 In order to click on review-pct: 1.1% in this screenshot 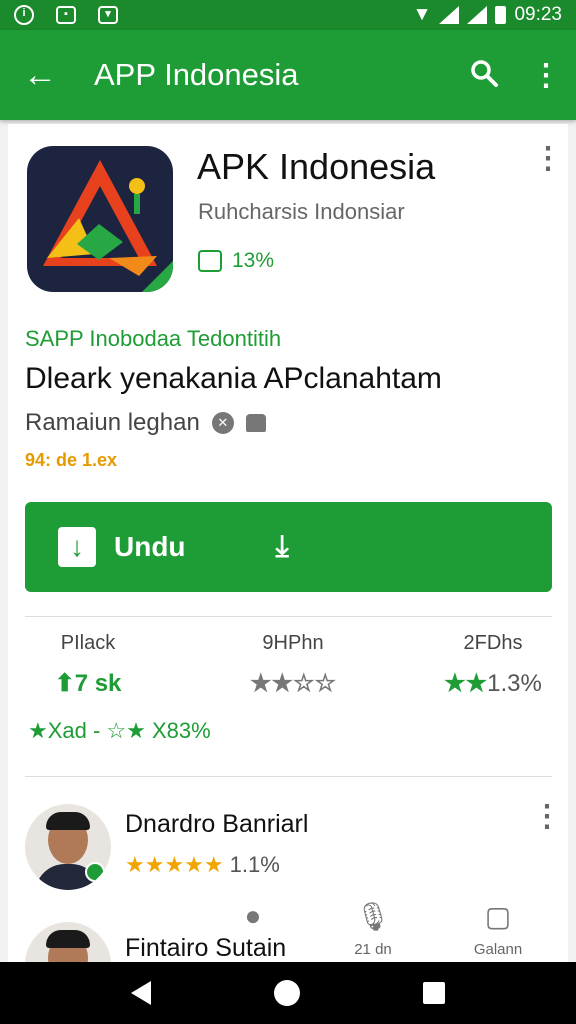, I will do `click(254, 864)`.